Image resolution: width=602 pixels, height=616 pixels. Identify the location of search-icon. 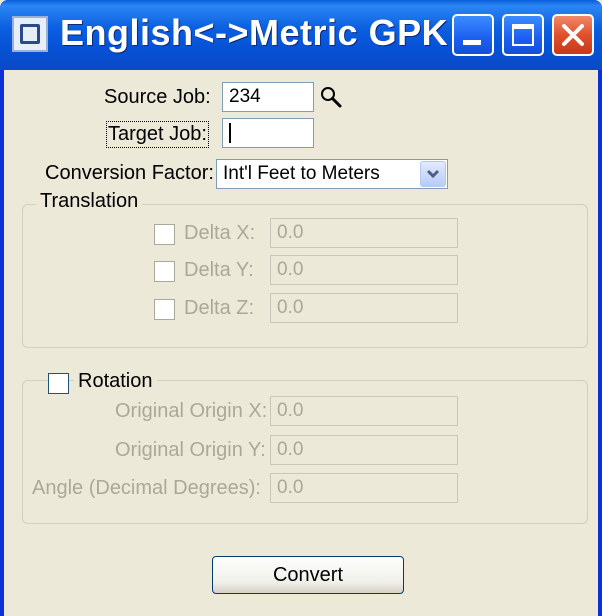
(331, 97).